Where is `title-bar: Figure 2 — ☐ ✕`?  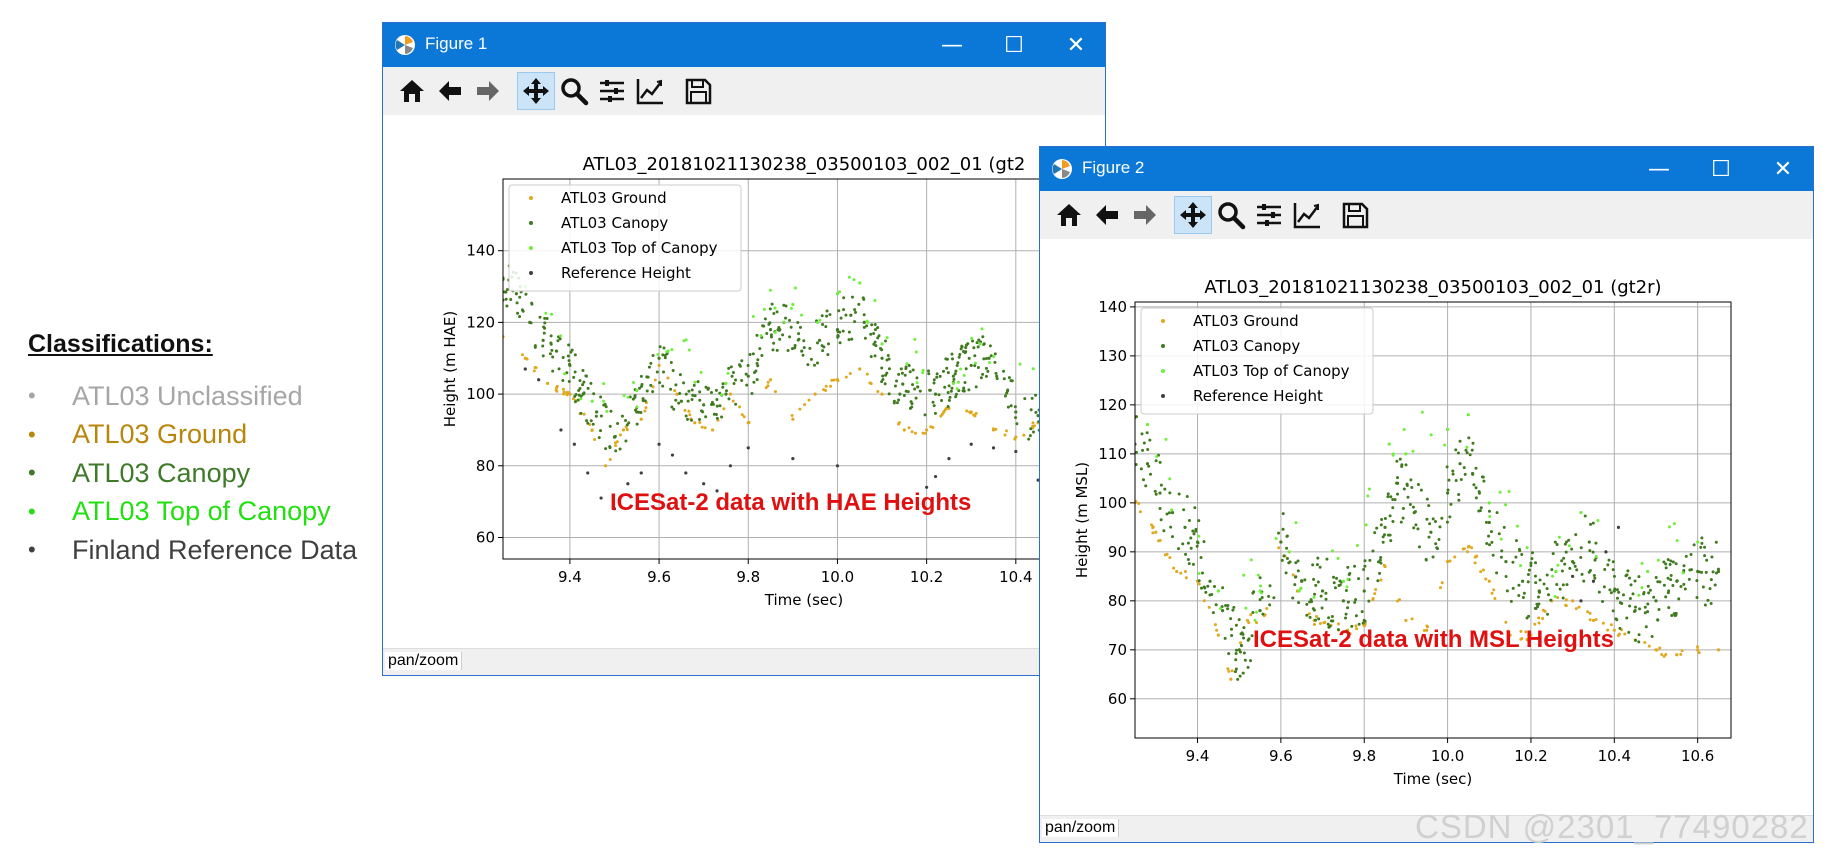
title-bar: Figure 2 — ☐ ✕ is located at coordinates (1426, 169).